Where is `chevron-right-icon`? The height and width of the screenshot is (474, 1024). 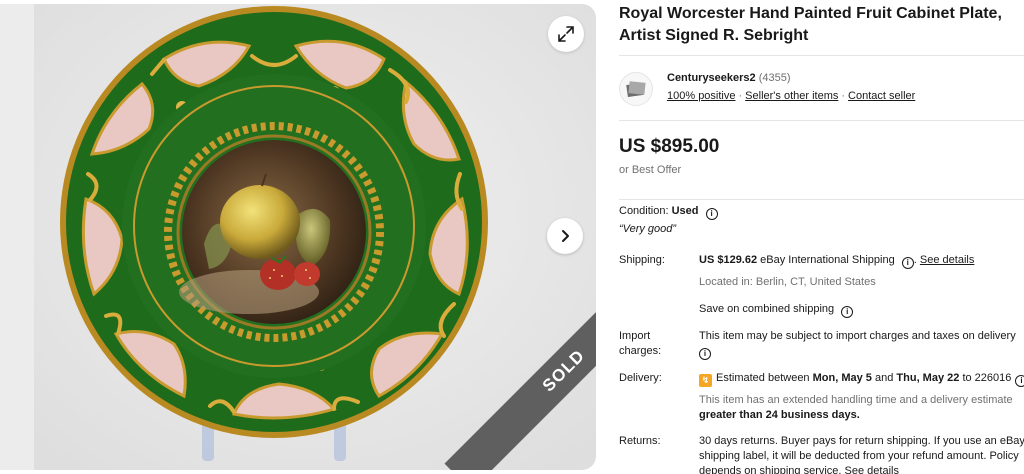
chevron-right-icon is located at coordinates (565, 236).